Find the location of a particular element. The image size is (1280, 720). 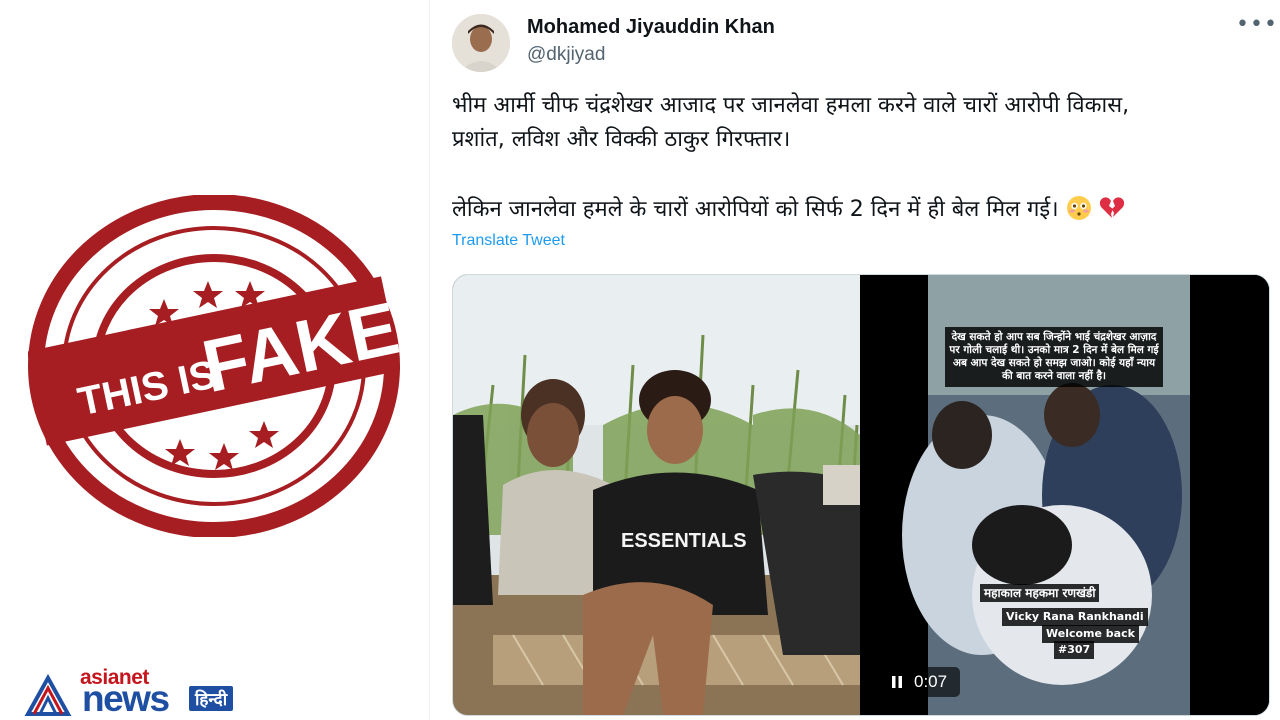

avatar is located at coordinates (481, 43).